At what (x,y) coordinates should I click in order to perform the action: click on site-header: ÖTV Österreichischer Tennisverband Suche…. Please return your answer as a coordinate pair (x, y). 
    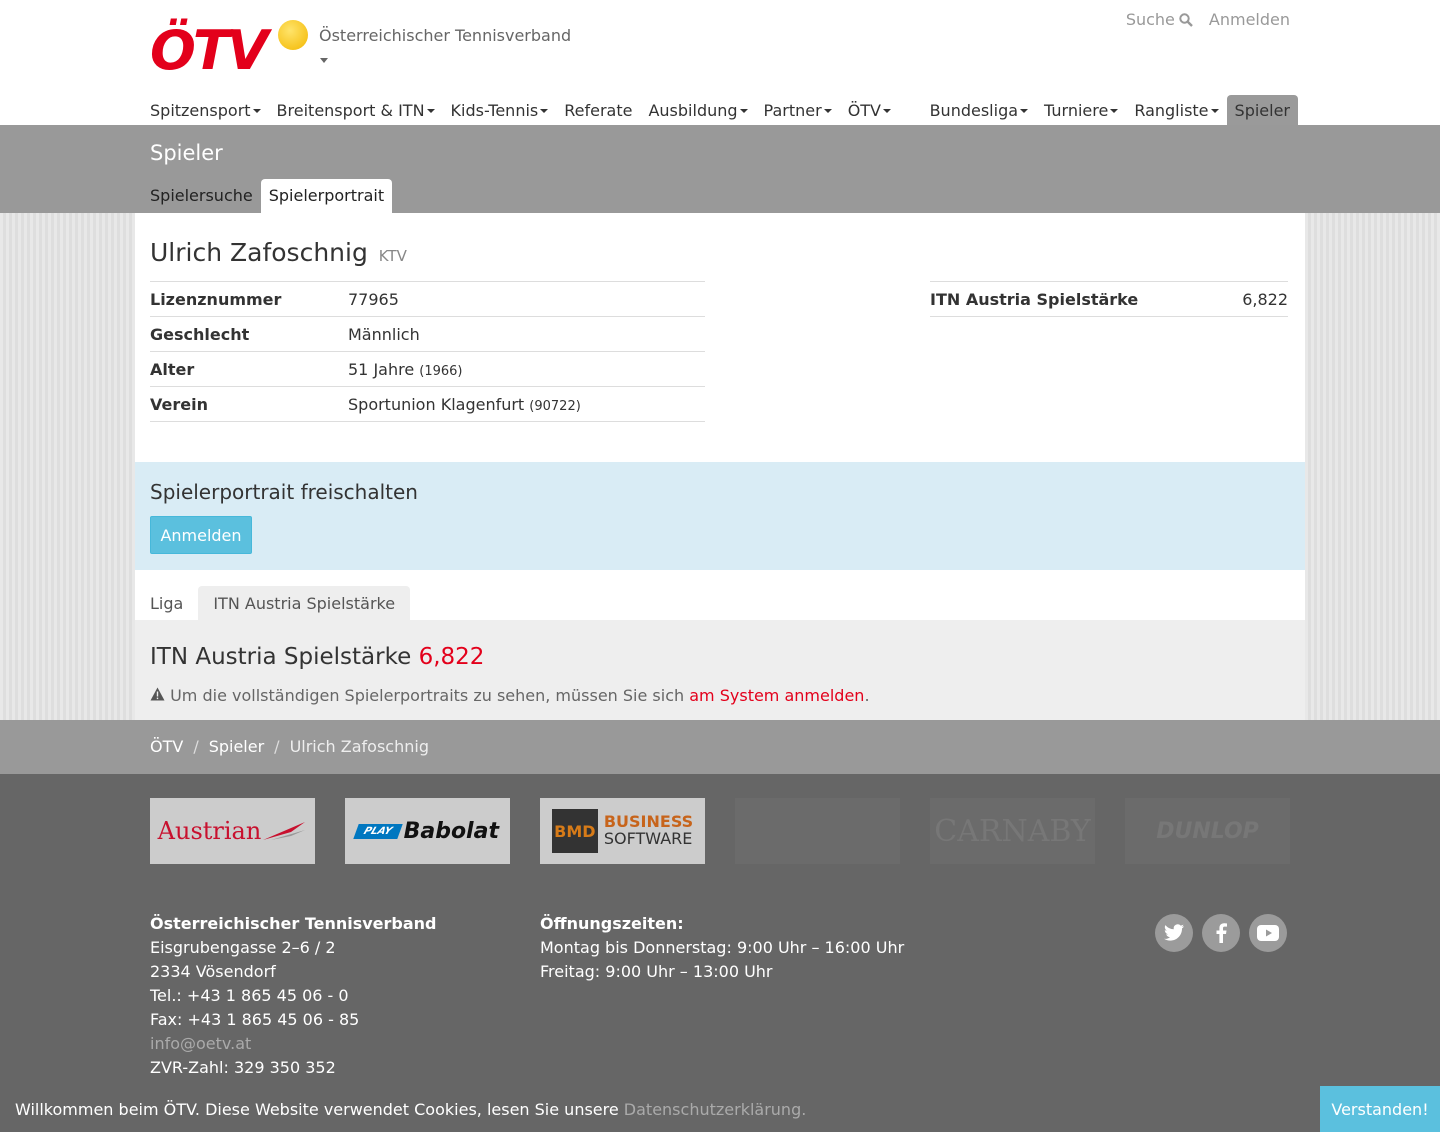
    Looking at the image, I should click on (720, 62).